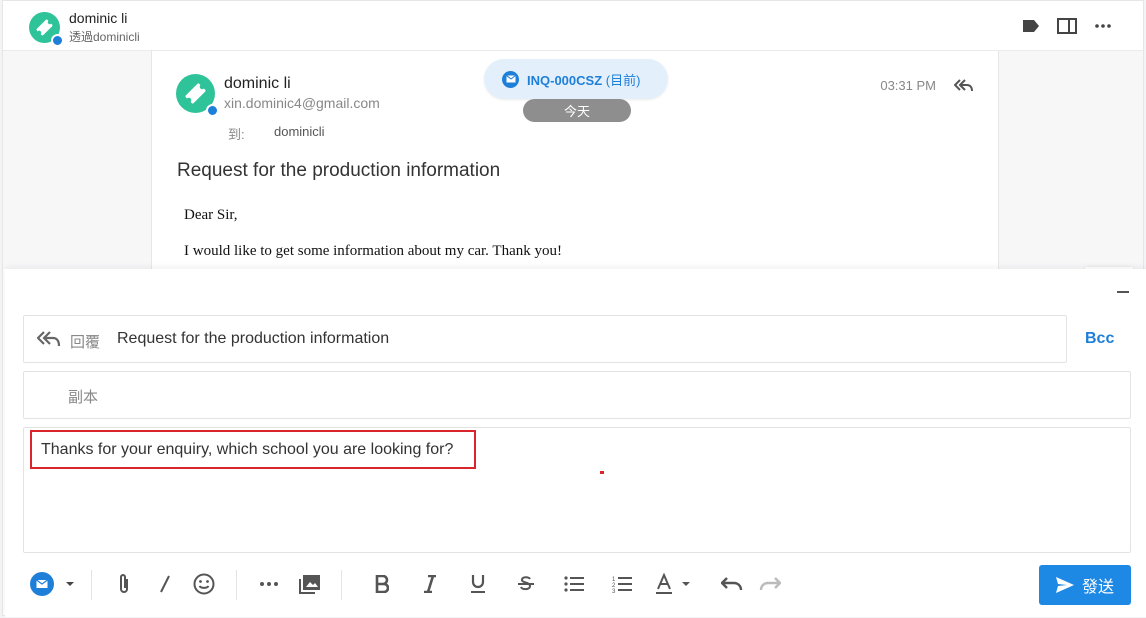  What do you see at coordinates (197, 95) in the screenshot?
I see `sender-avatar` at bounding box center [197, 95].